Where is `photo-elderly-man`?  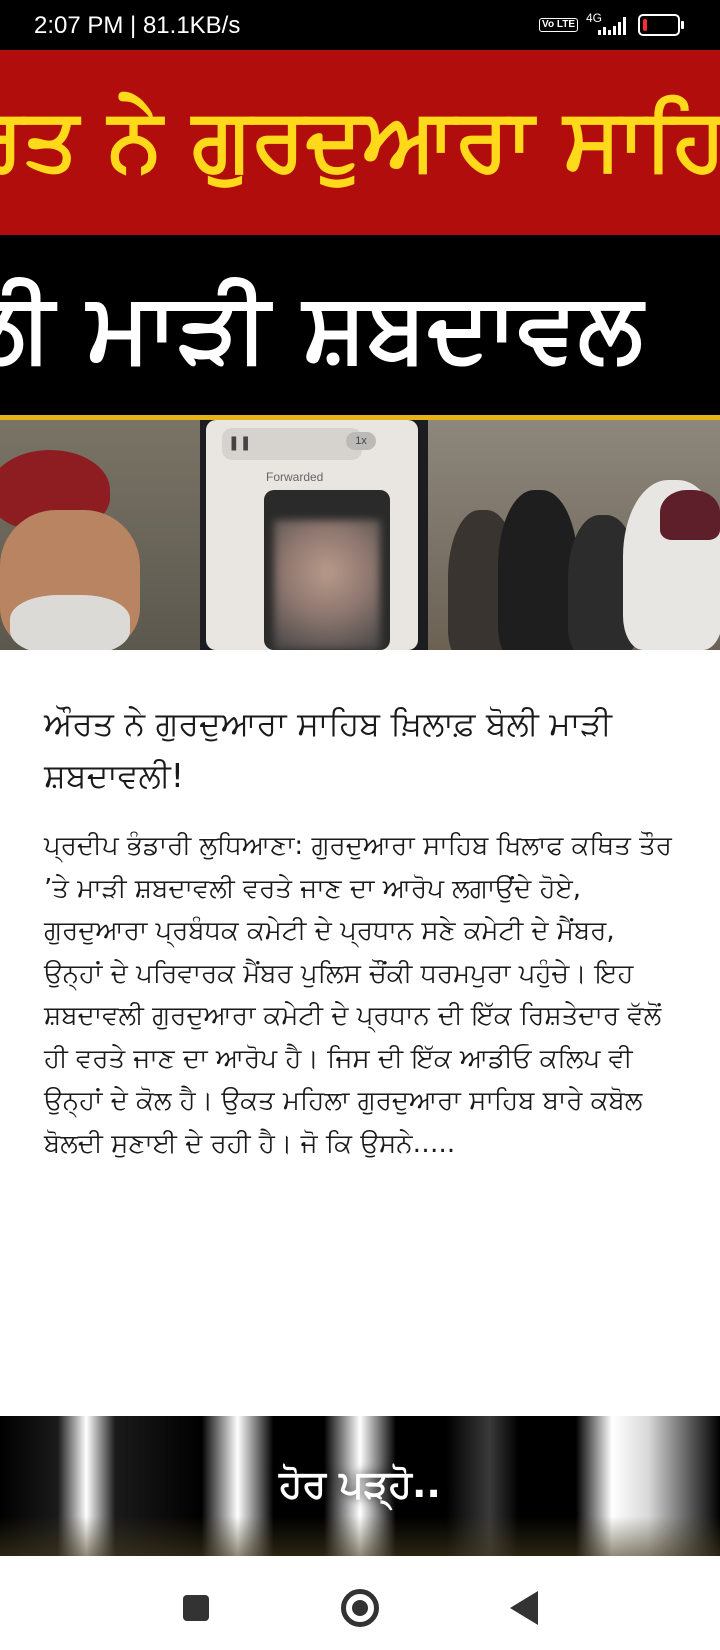 photo-elderly-man is located at coordinates (100, 535).